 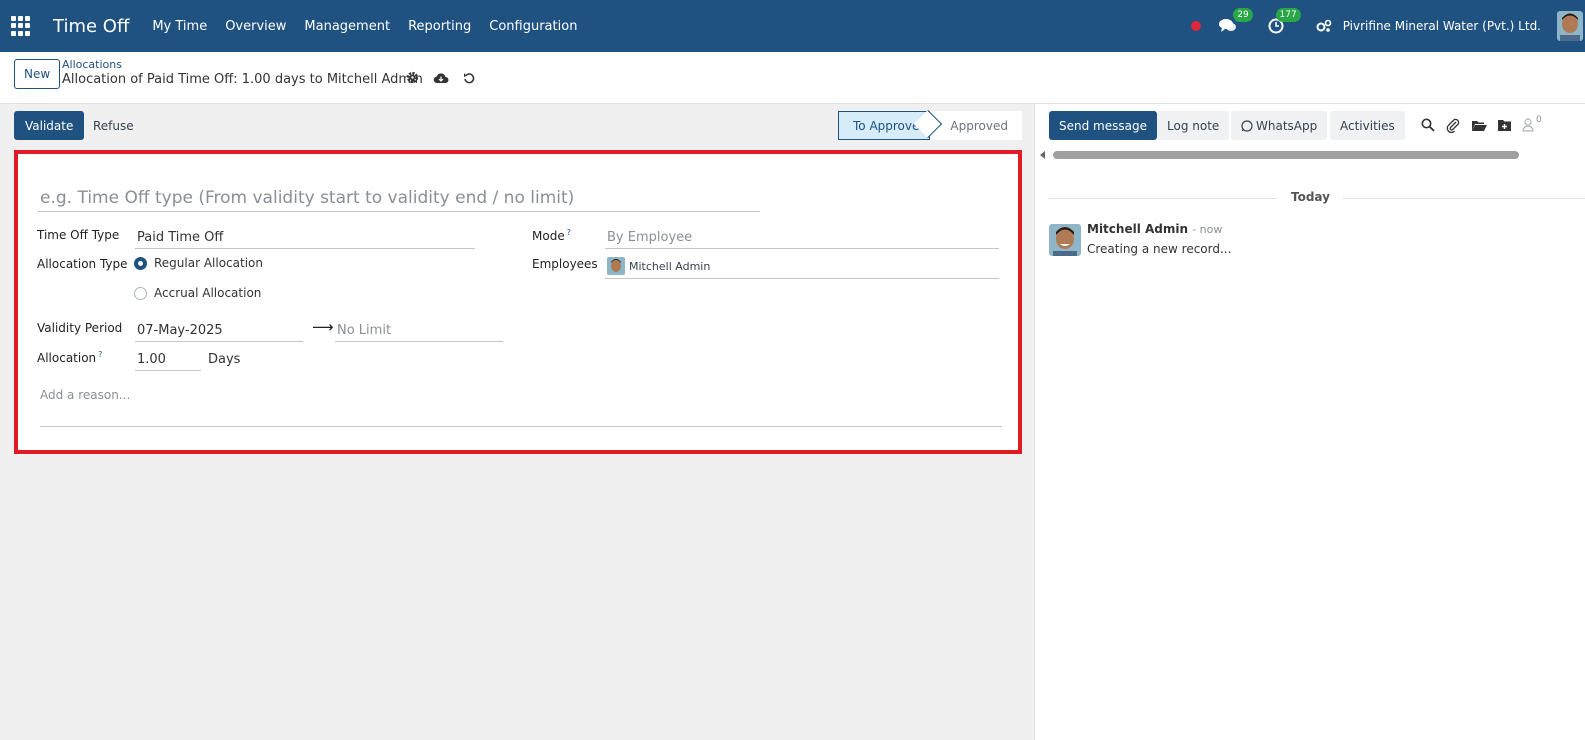 I want to click on message-author: Mitchell Admin - now, so click(x=1154, y=229).